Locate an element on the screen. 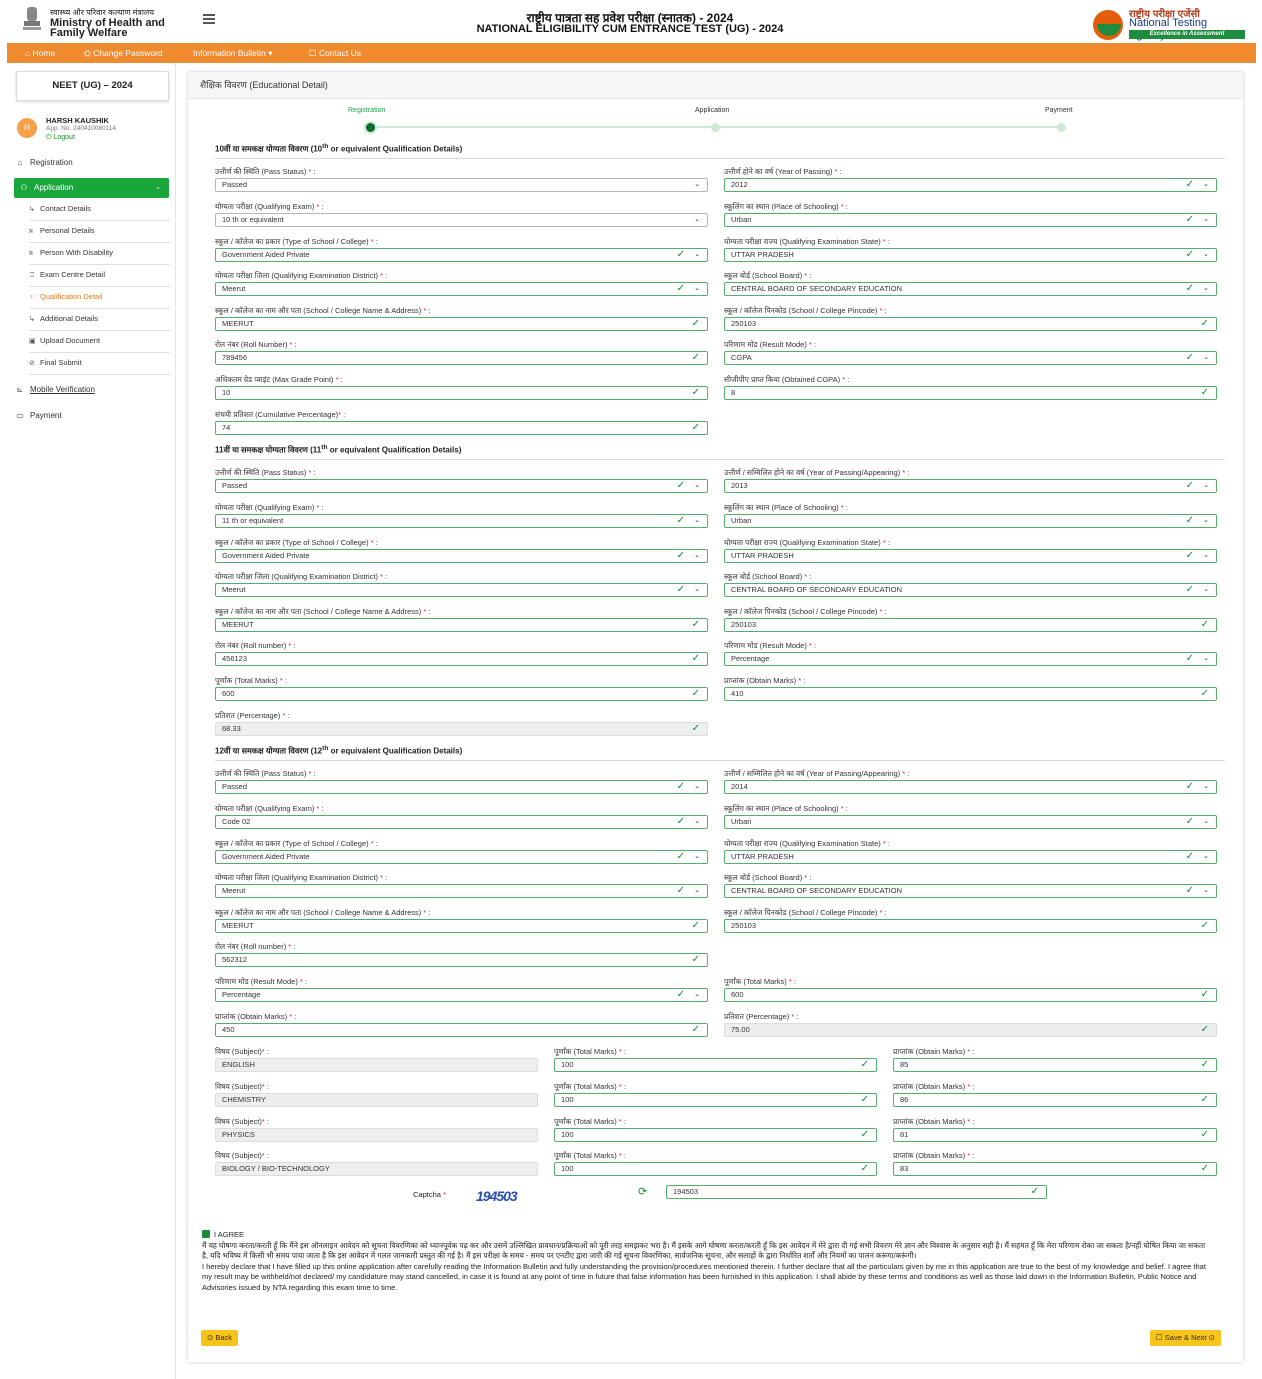 This screenshot has width=1262, height=1379. year-passing-select: 2014 ✓ ⌄ is located at coordinates (970, 787).